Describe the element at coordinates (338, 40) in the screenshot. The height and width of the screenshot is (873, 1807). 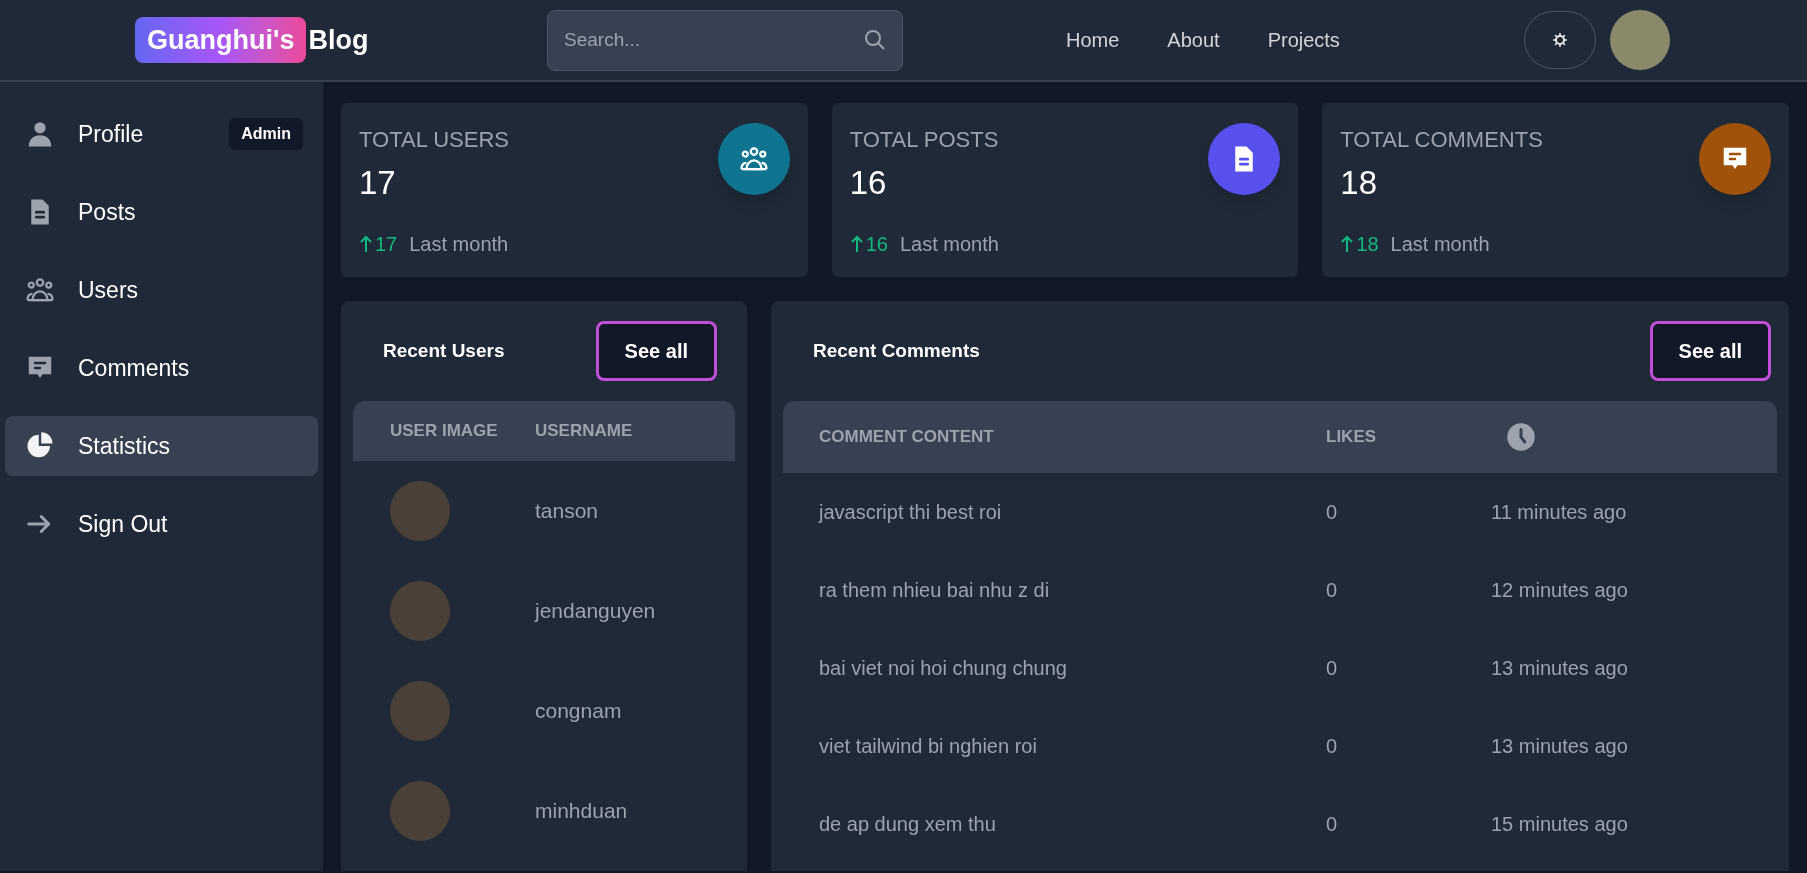
I see `logo-text: Blog` at that location.